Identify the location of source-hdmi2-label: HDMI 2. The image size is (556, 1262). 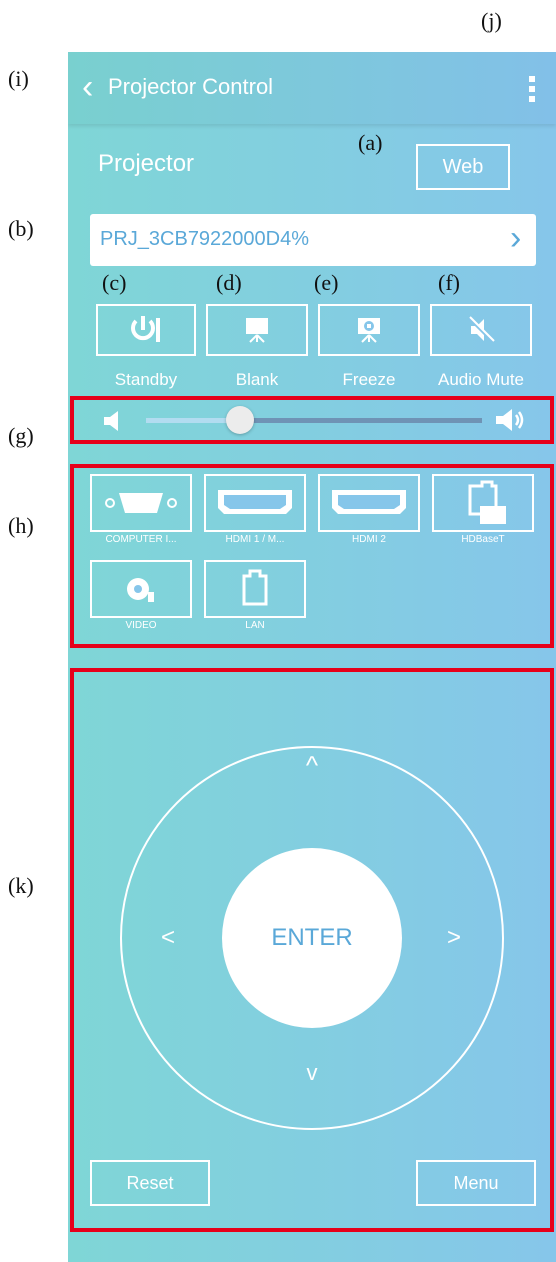
(369, 539).